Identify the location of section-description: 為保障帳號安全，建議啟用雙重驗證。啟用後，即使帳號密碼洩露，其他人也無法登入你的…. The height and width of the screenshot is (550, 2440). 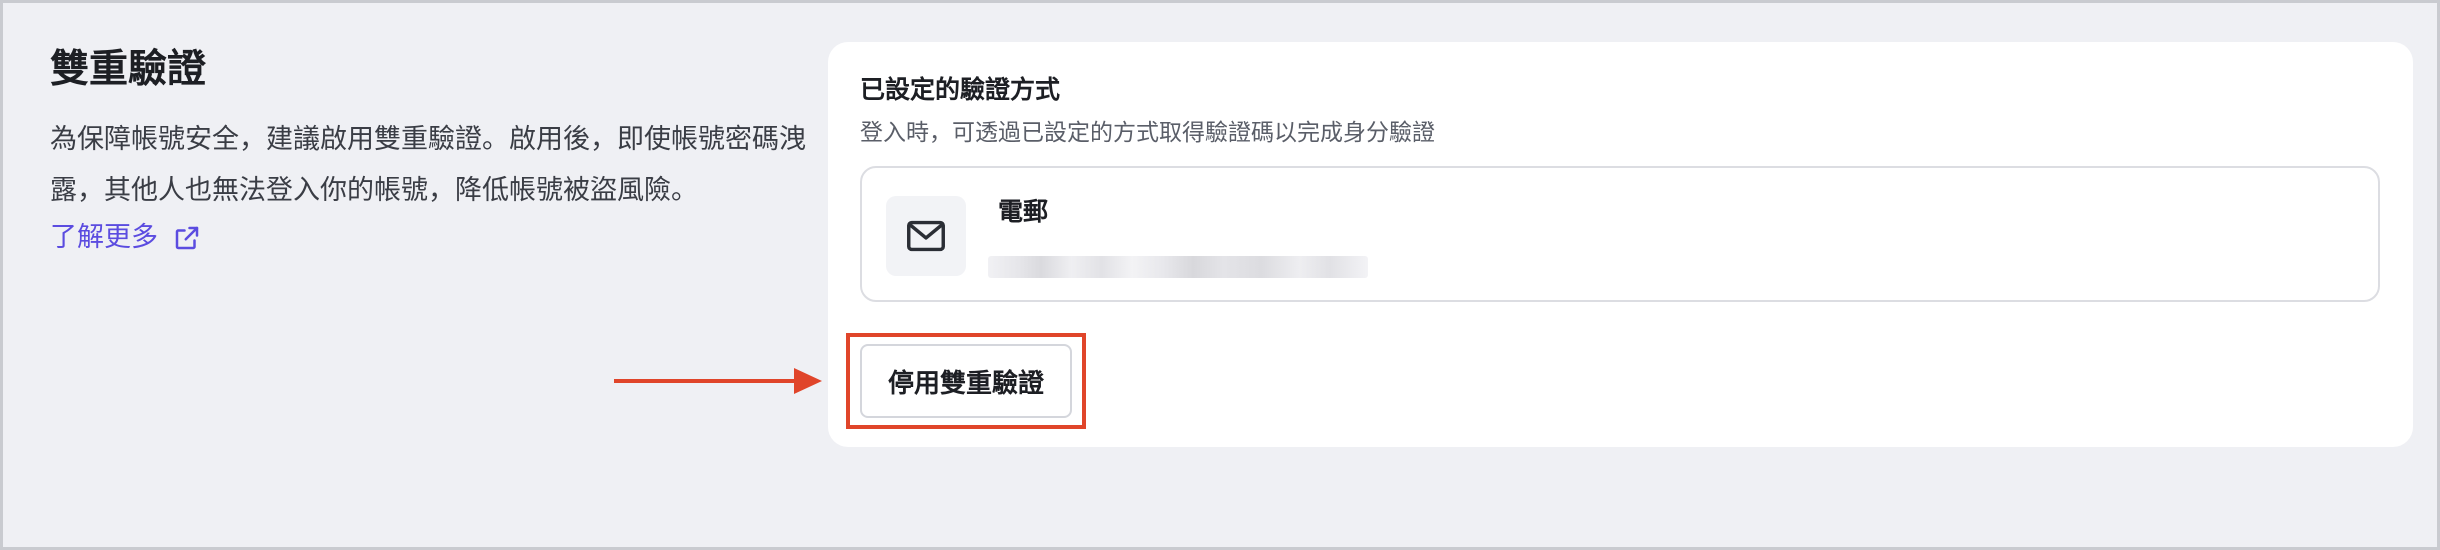
(428, 165).